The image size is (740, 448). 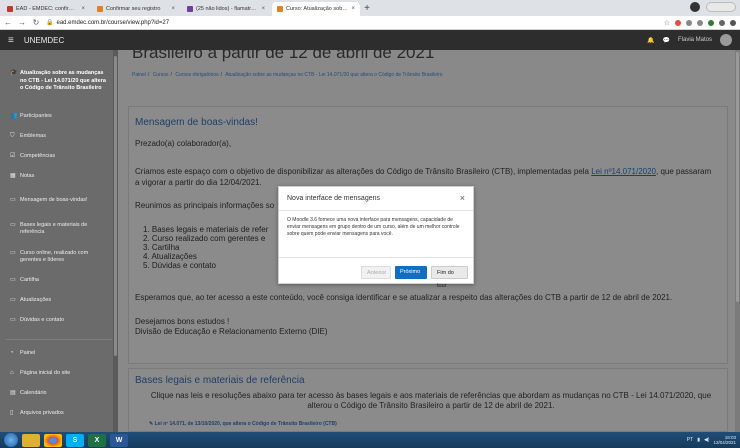 What do you see at coordinates (690, 440) in the screenshot?
I see `language-indicator: PT` at bounding box center [690, 440].